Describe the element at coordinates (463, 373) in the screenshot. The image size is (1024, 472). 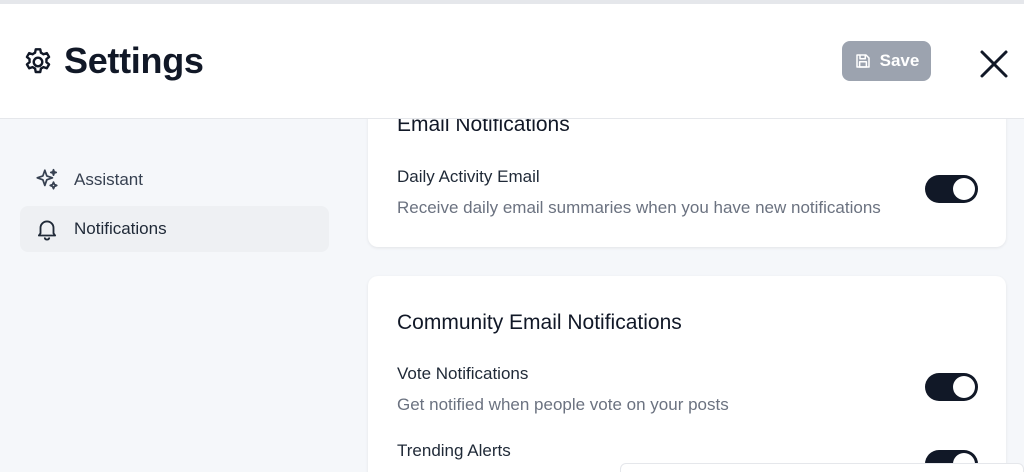
I see `setting-label: Vote Notifications` at that location.